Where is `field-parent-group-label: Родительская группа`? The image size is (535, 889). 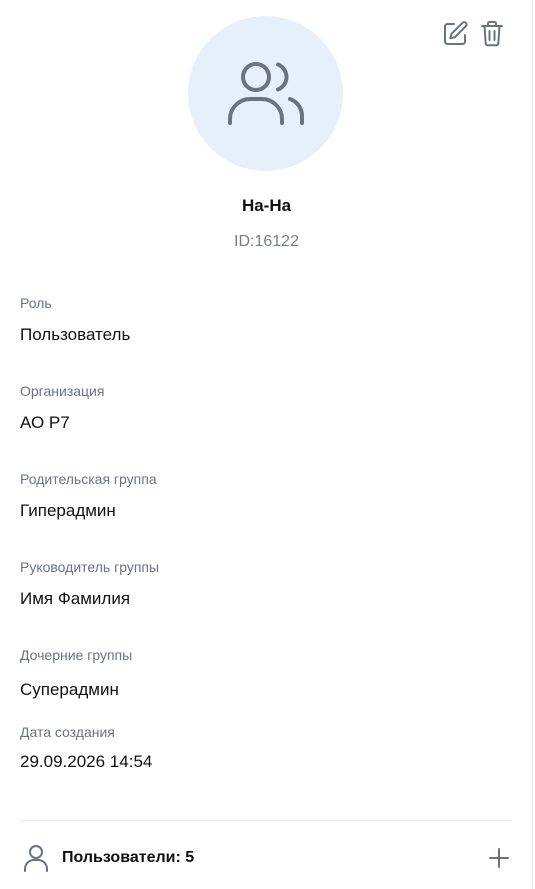 field-parent-group-label: Родительская группа is located at coordinates (88, 479).